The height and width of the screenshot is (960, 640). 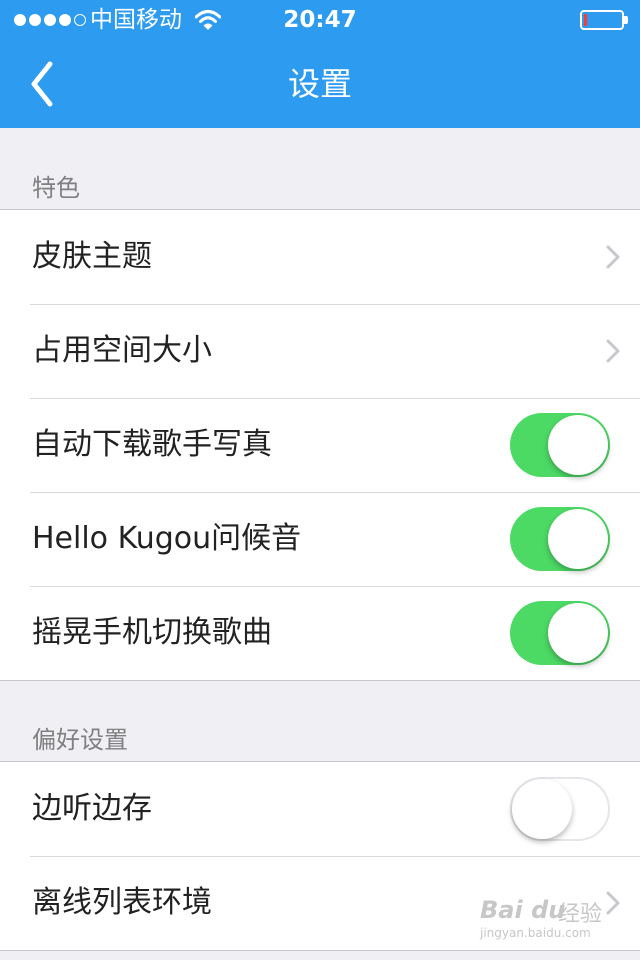 I want to click on shake-to-switch-toggle, so click(x=560, y=633).